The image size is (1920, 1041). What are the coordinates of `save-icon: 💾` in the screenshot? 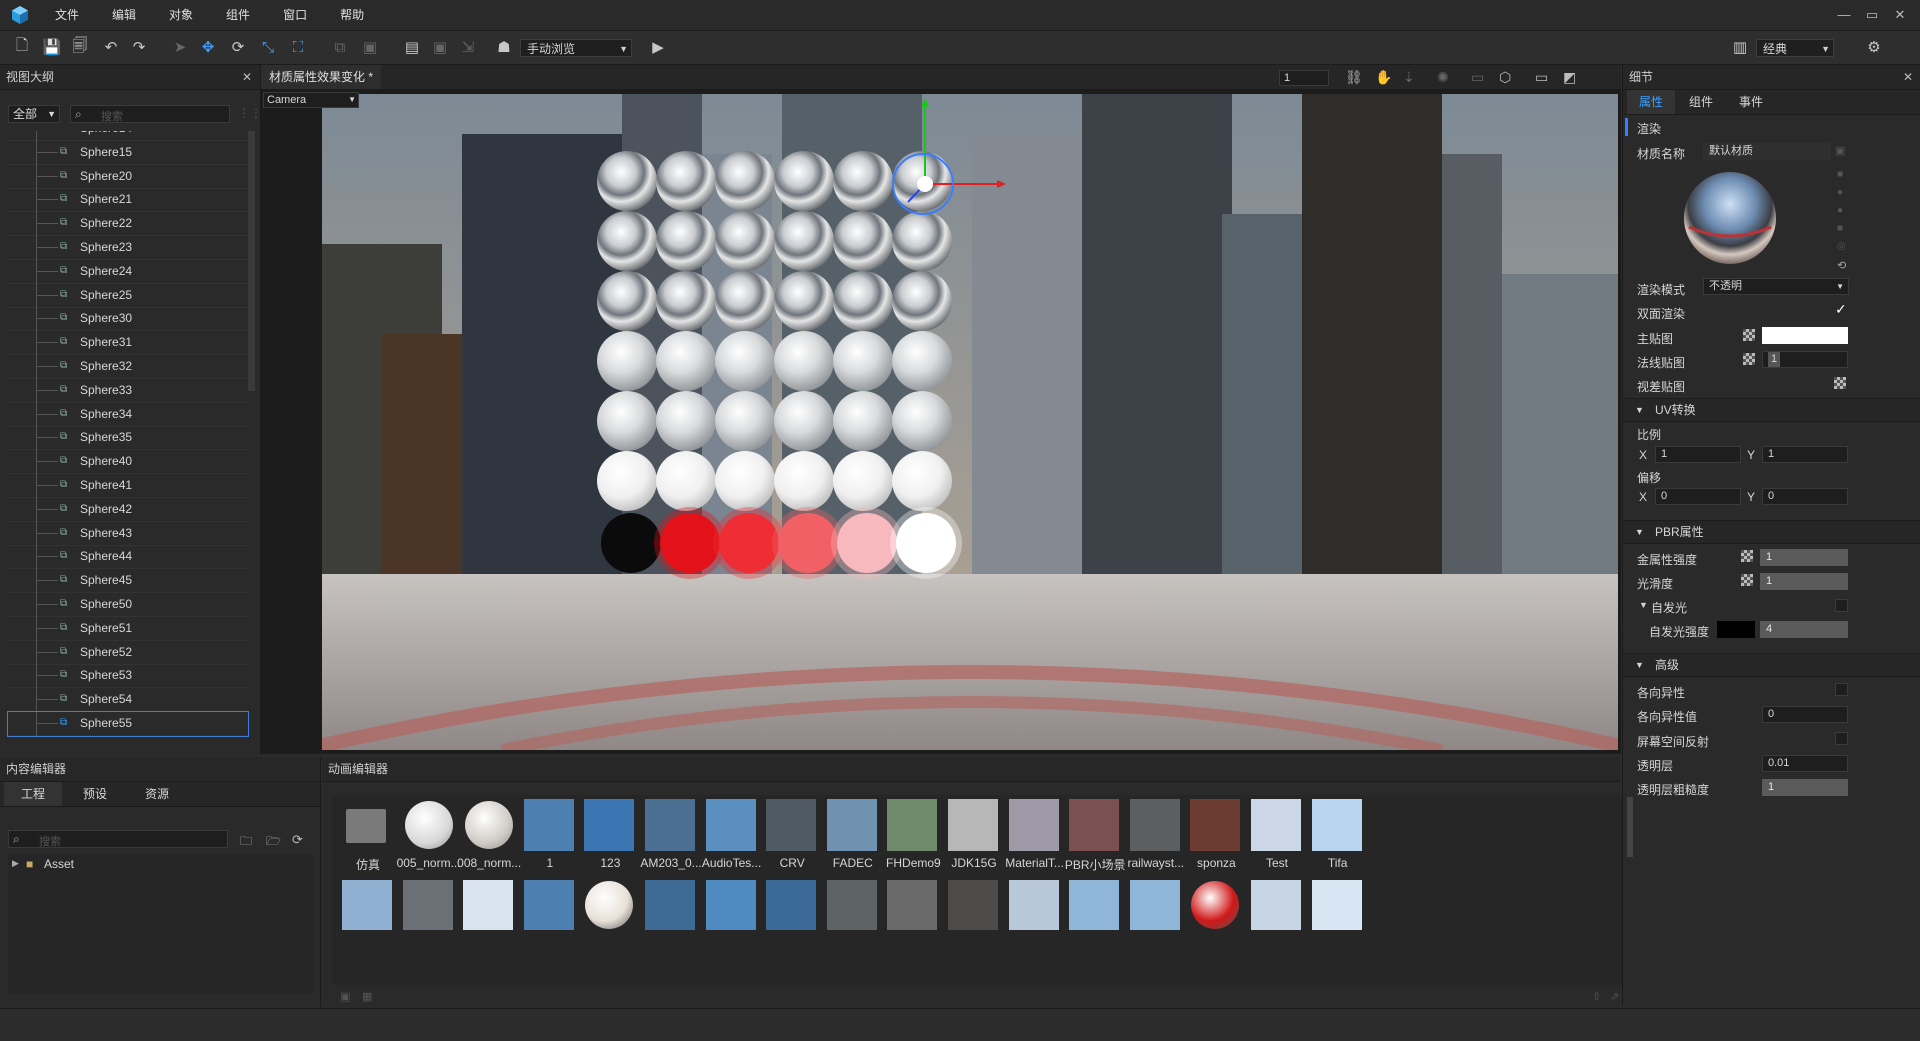 It's located at (52, 47).